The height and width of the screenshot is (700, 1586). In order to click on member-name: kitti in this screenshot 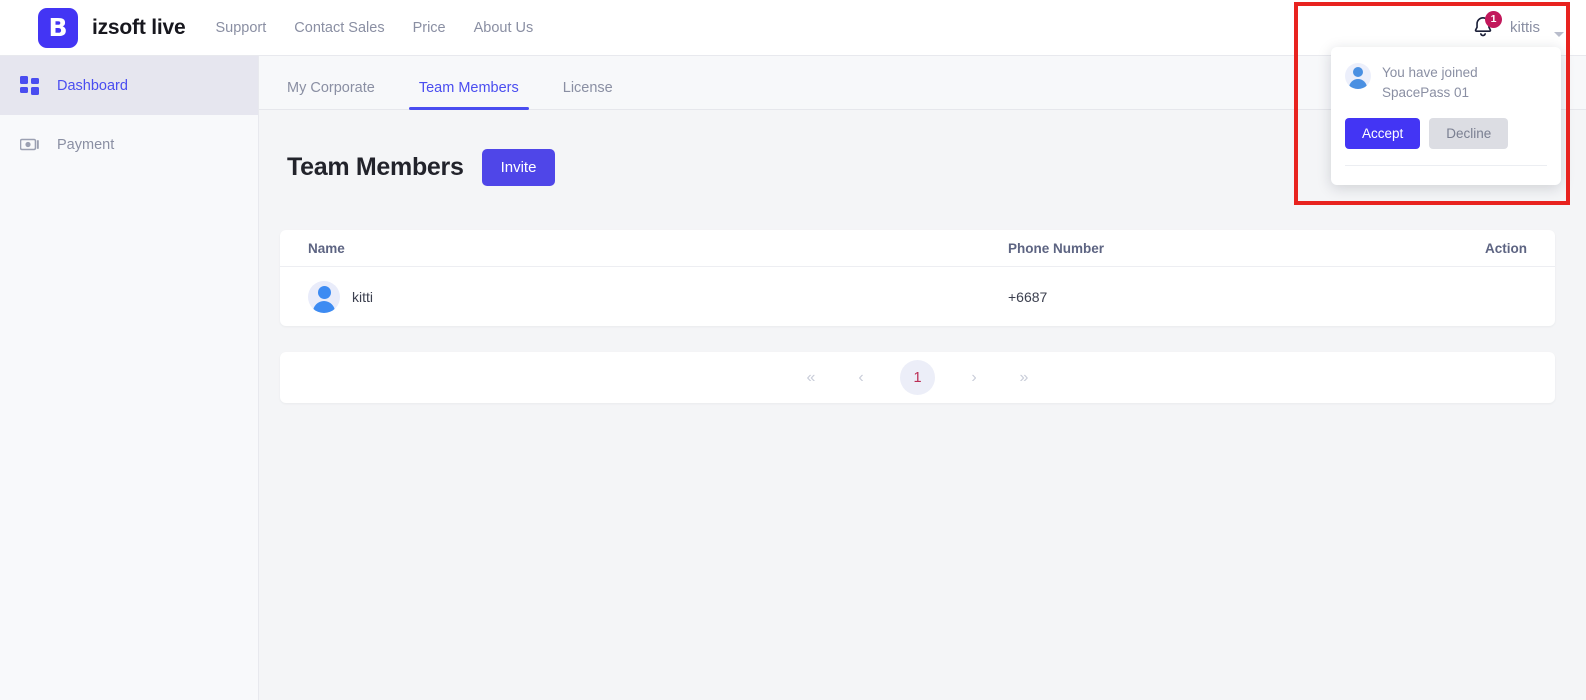, I will do `click(362, 296)`.